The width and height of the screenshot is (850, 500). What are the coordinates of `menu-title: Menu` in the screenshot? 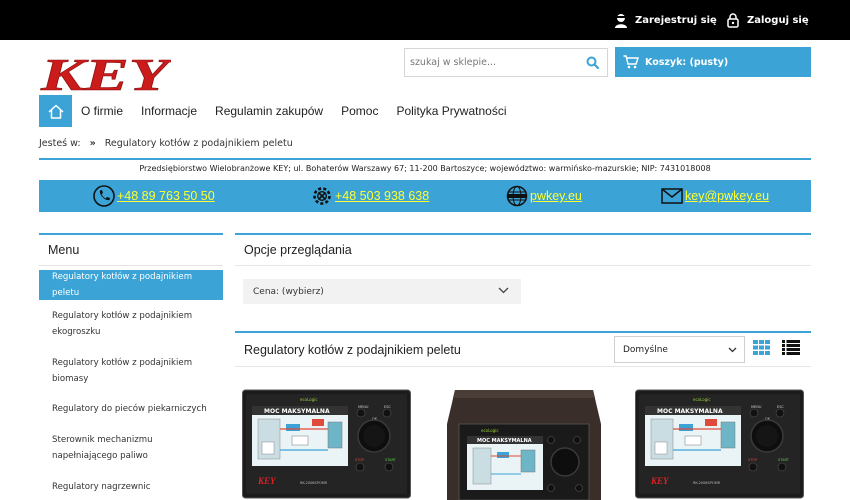 It's located at (131, 250).